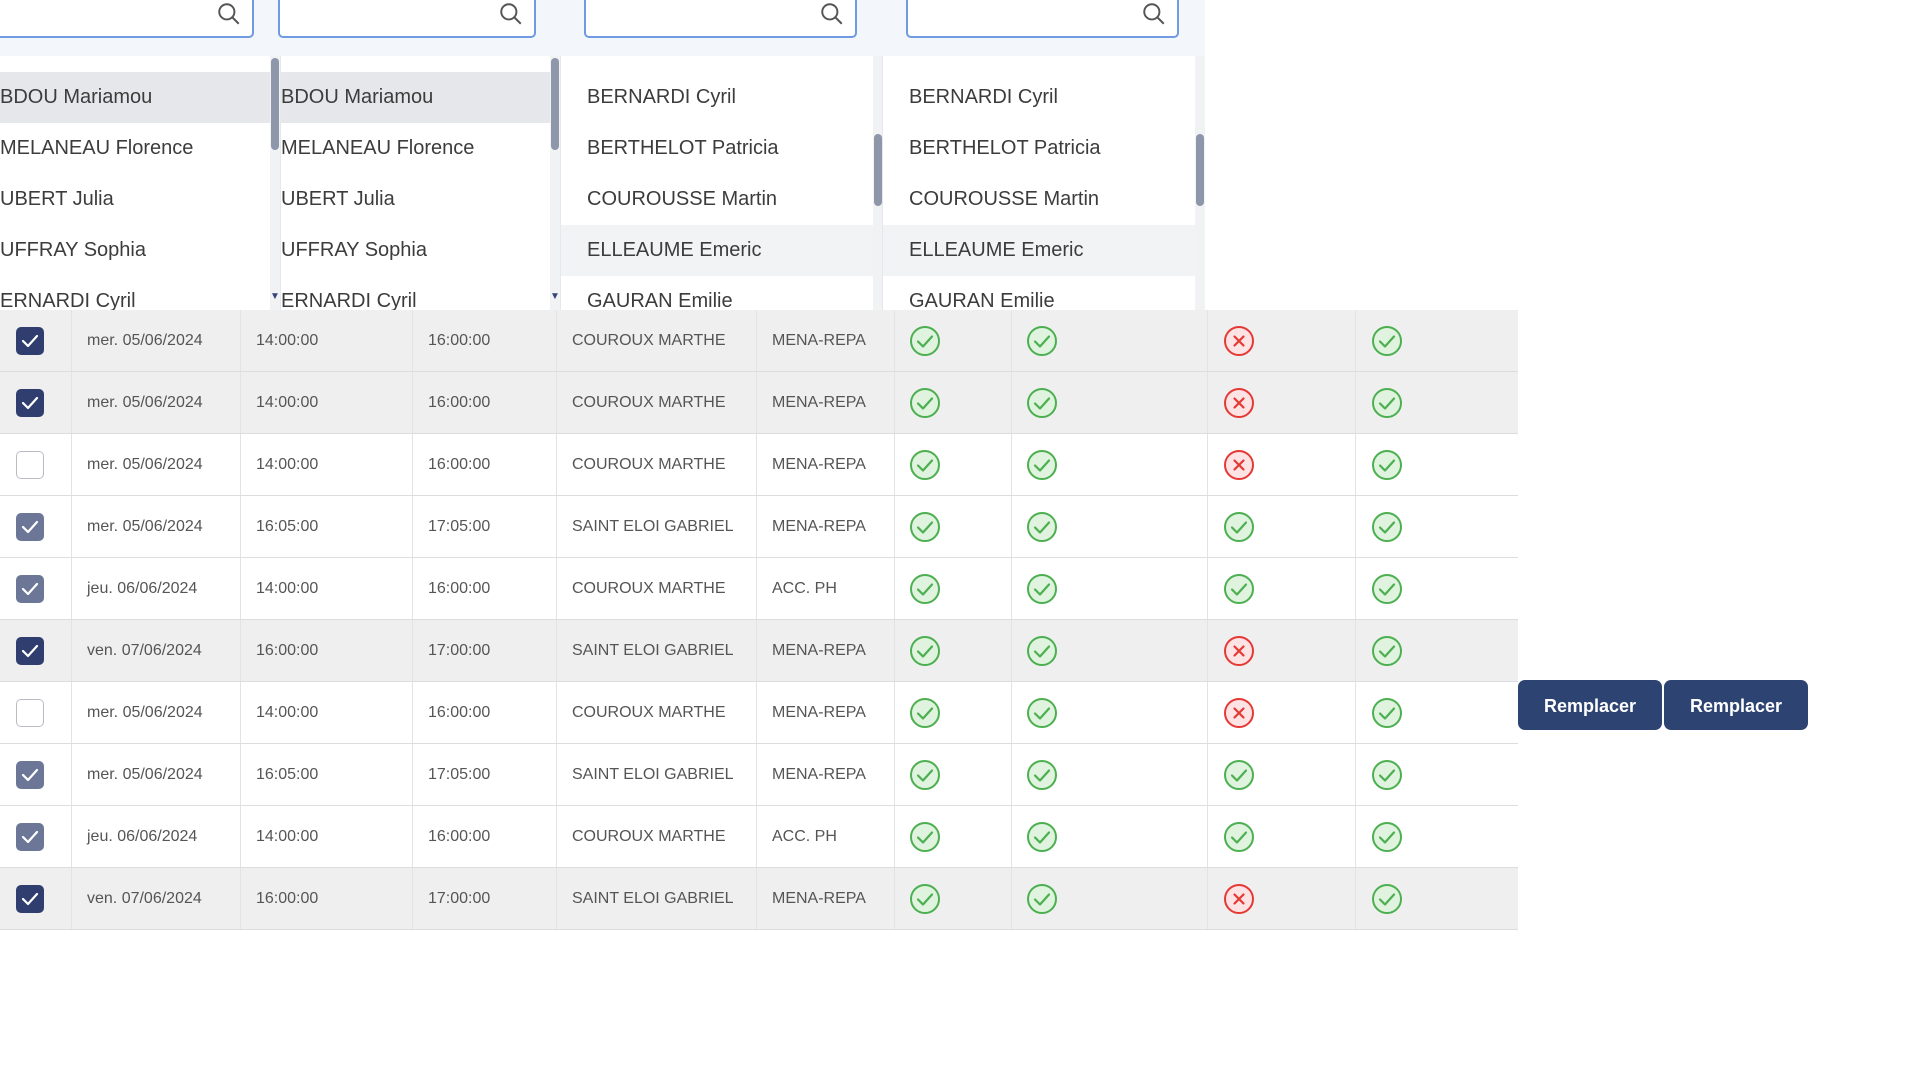 Image resolution: width=1930 pixels, height=1090 pixels. Describe the element at coordinates (459, 836) in the screenshot. I see `end-time-cell: 16:00:00` at that location.